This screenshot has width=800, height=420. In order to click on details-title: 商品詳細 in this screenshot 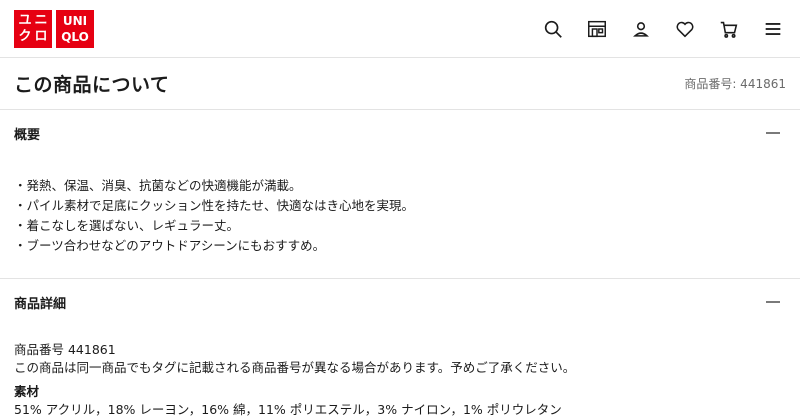, I will do `click(40, 304)`.